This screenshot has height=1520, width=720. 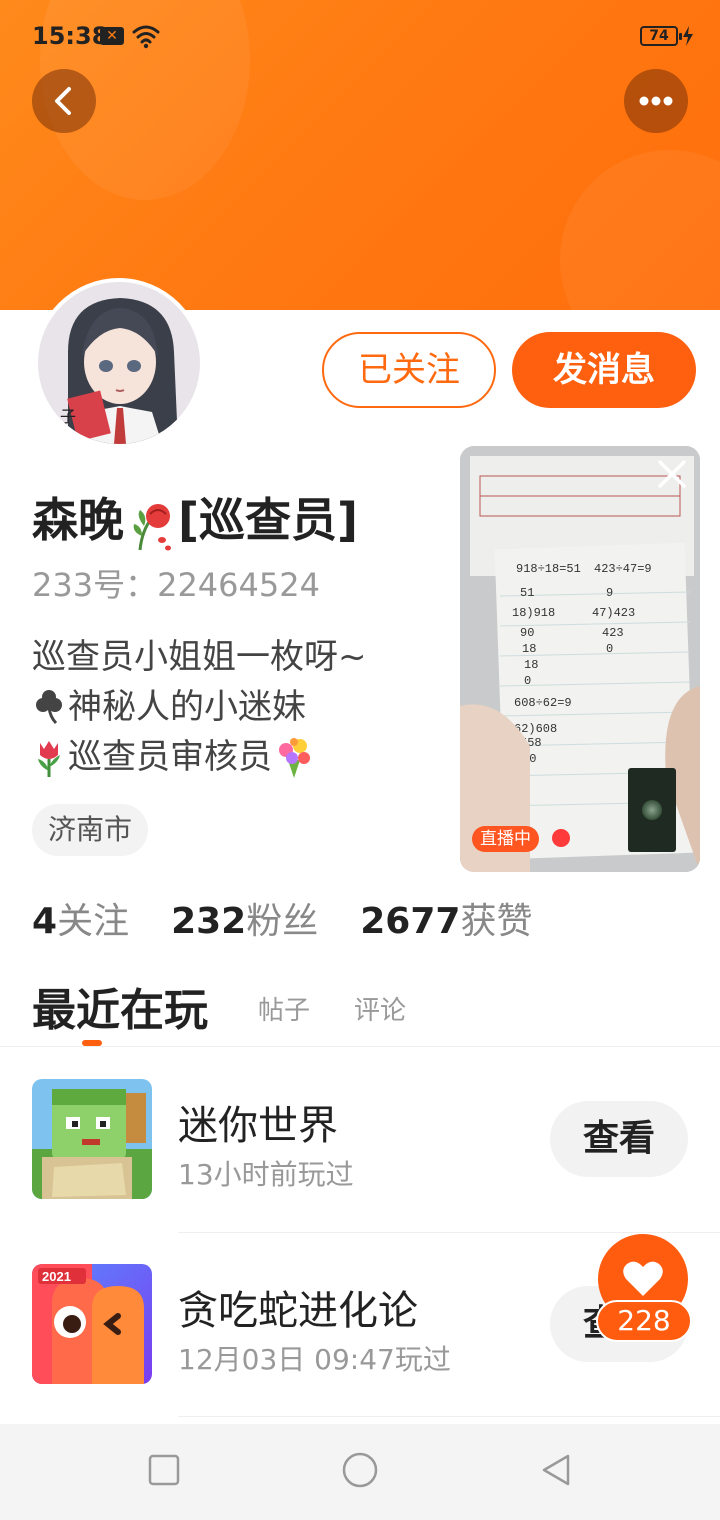 I want to click on host-avatar, so click(x=652, y=810).